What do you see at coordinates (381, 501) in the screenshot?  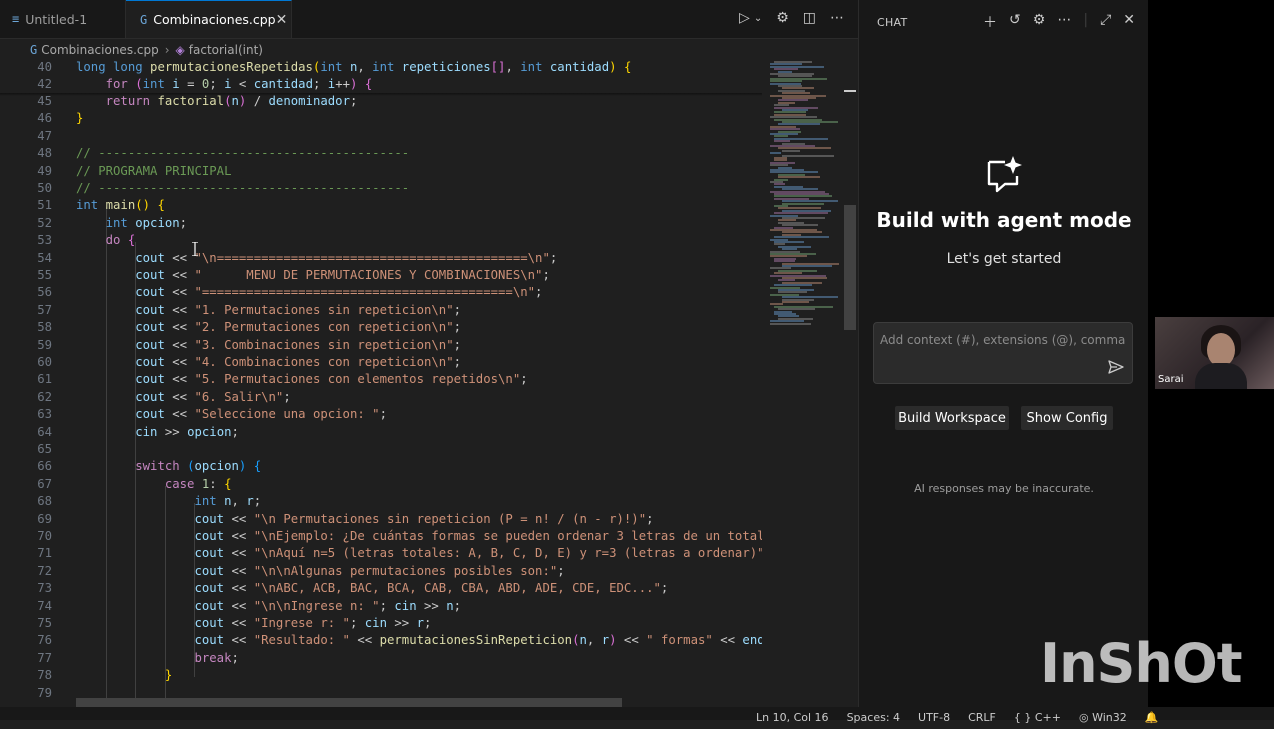 I see `code-line: 68 int n, r;` at bounding box center [381, 501].